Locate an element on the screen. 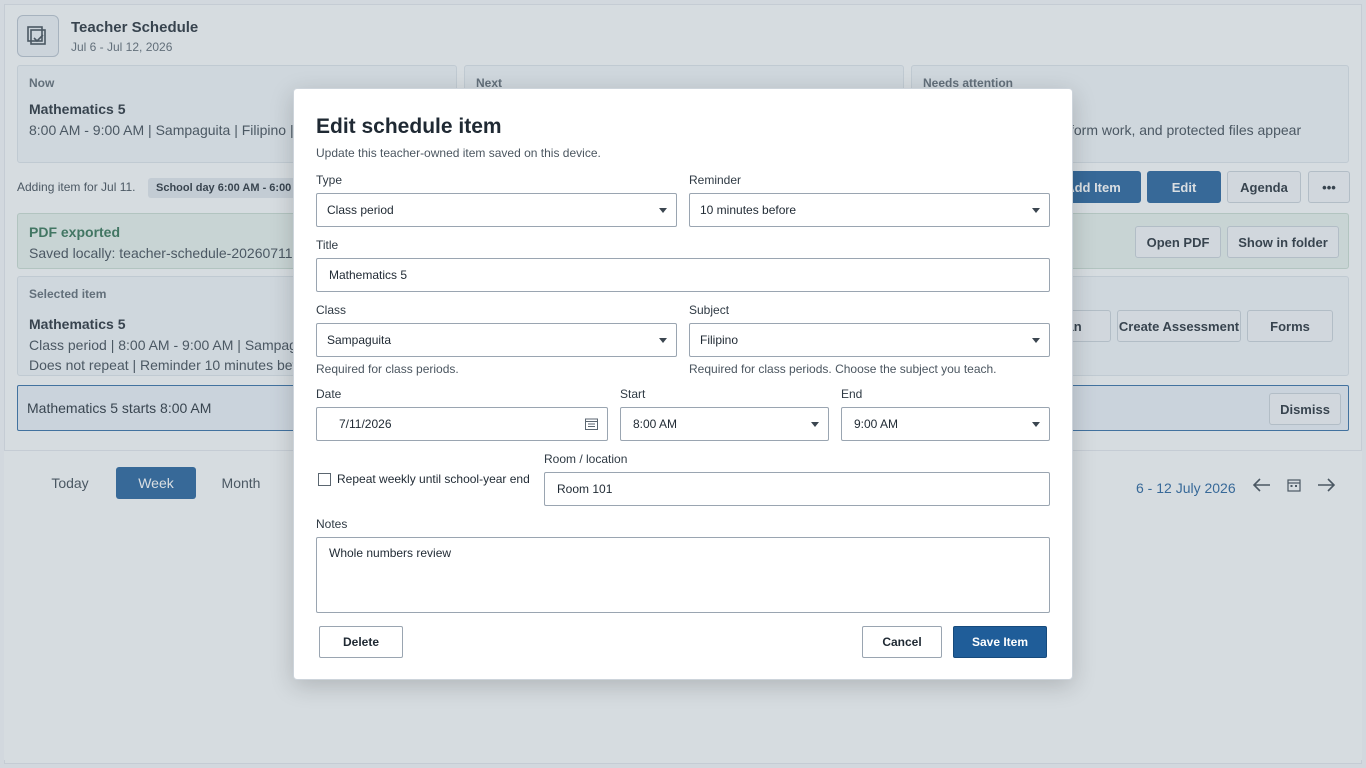  type-value: Class period is located at coordinates (360, 210).